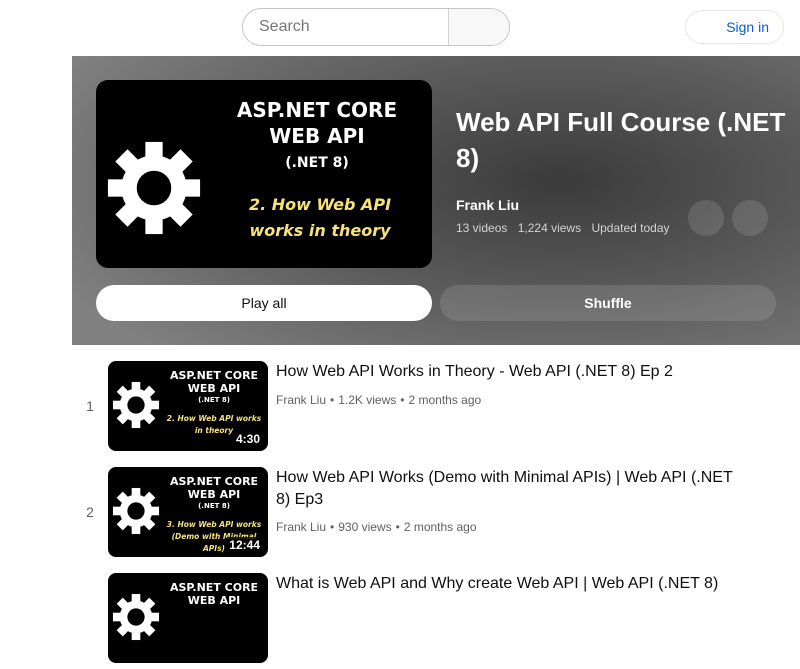  Describe the element at coordinates (365, 527) in the screenshot. I see `view-count: 930 views` at that location.